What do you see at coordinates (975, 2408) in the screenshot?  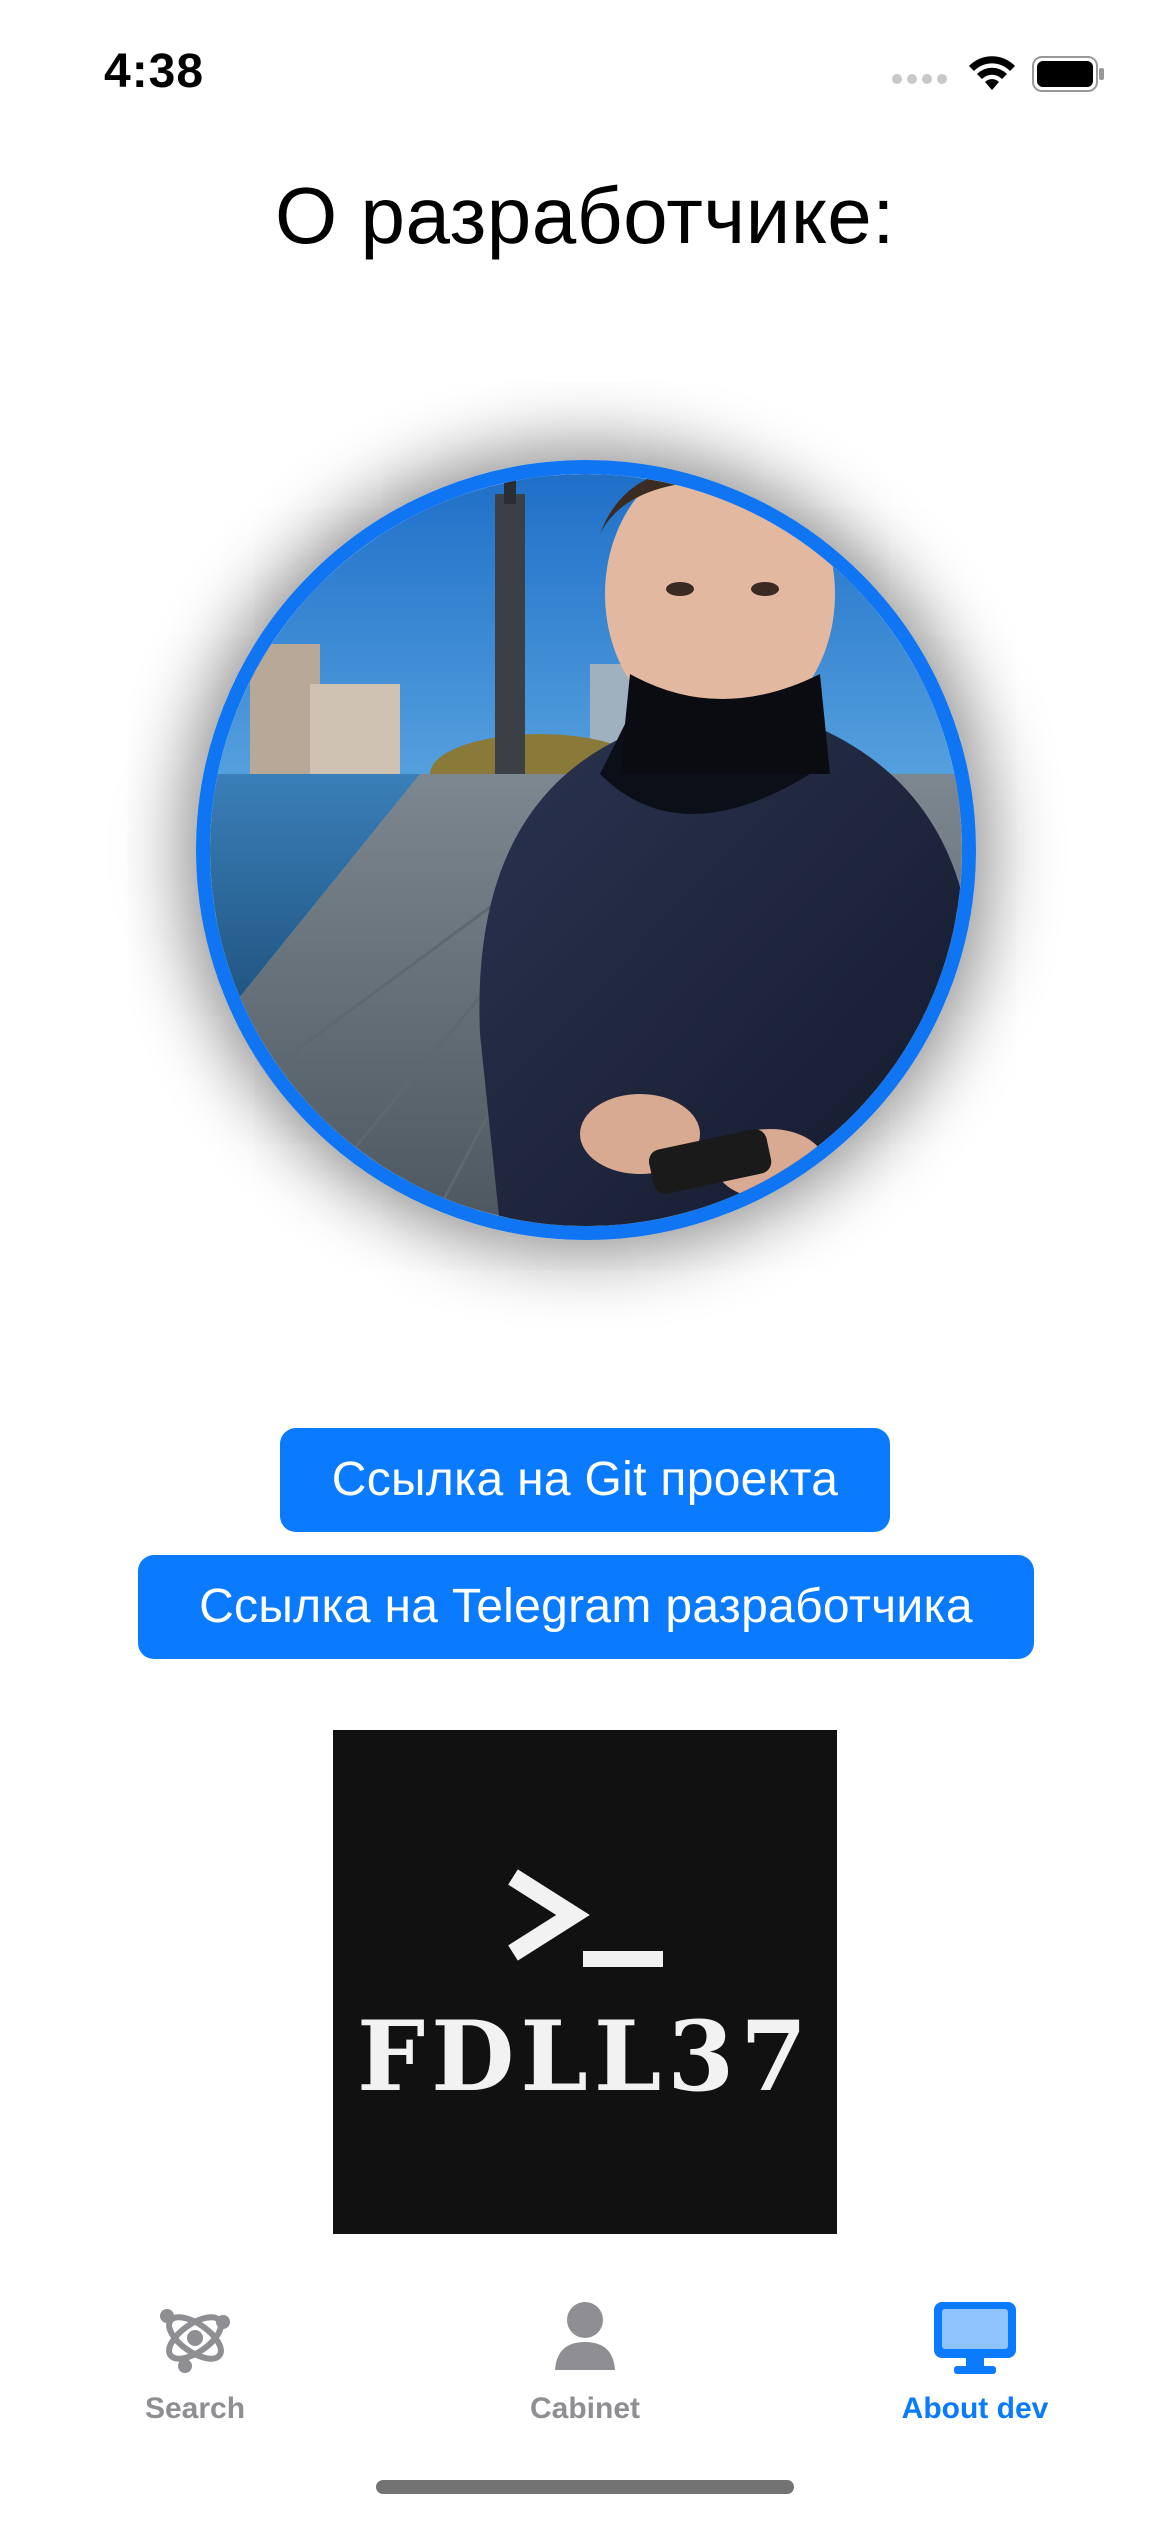 I see `tab-about-dev-label: About dev` at bounding box center [975, 2408].